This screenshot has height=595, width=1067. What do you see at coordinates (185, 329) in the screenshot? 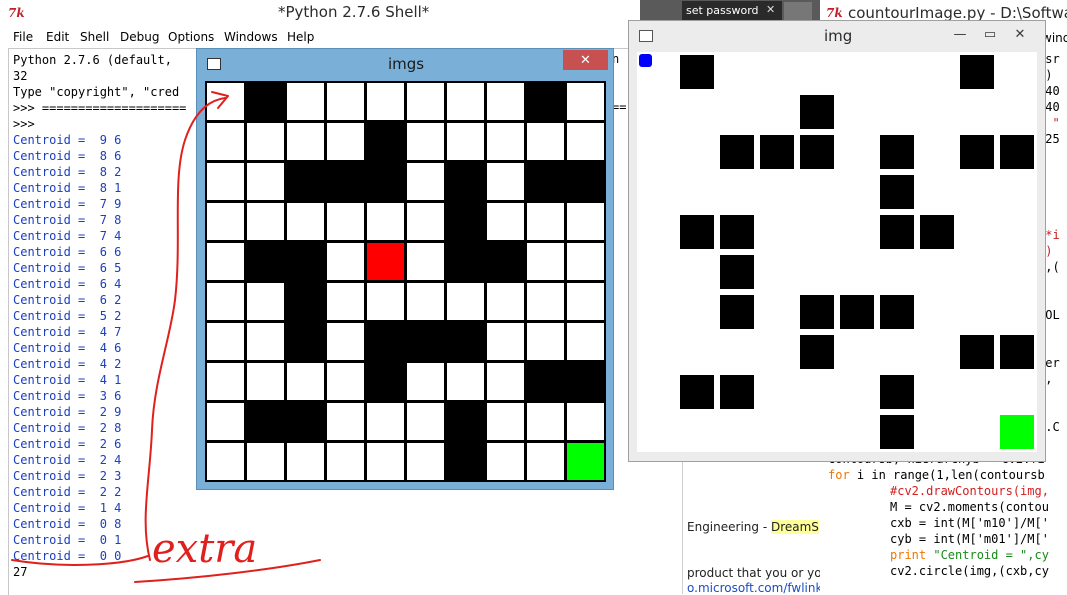
I see `annotation-arrow-line` at bounding box center [185, 329].